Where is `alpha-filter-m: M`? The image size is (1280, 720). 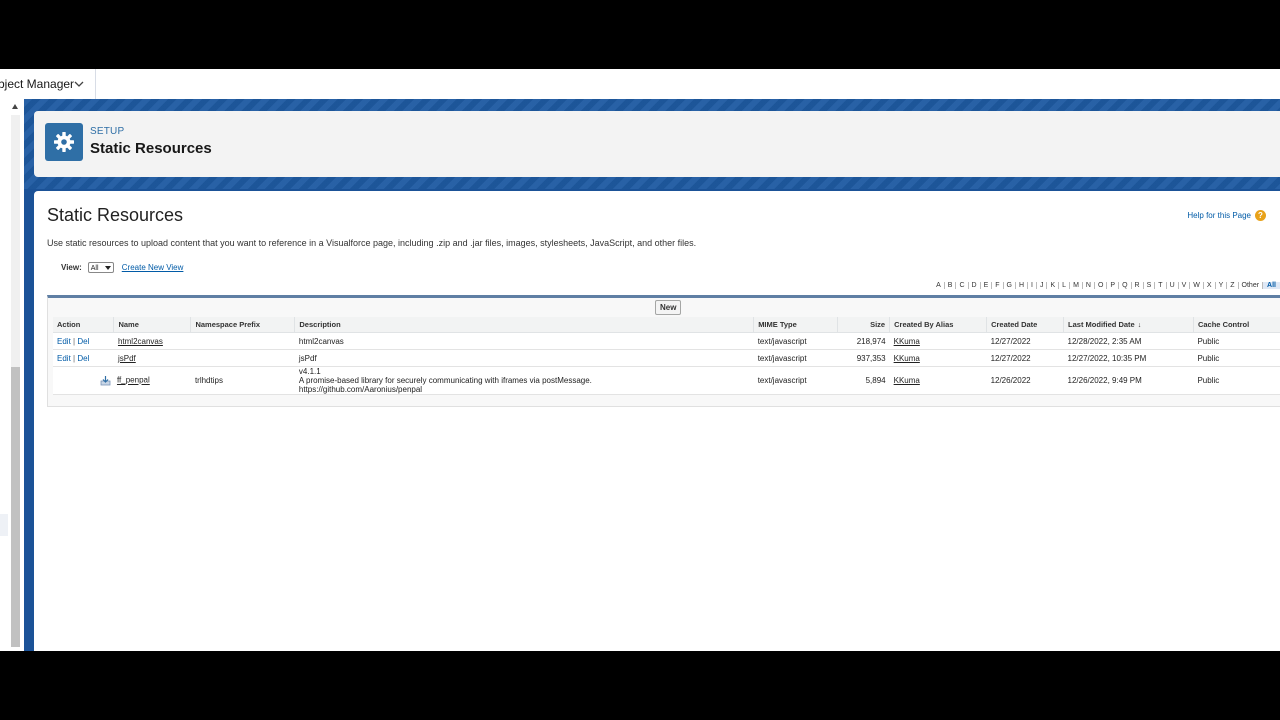 alpha-filter-m: M is located at coordinates (1075, 285).